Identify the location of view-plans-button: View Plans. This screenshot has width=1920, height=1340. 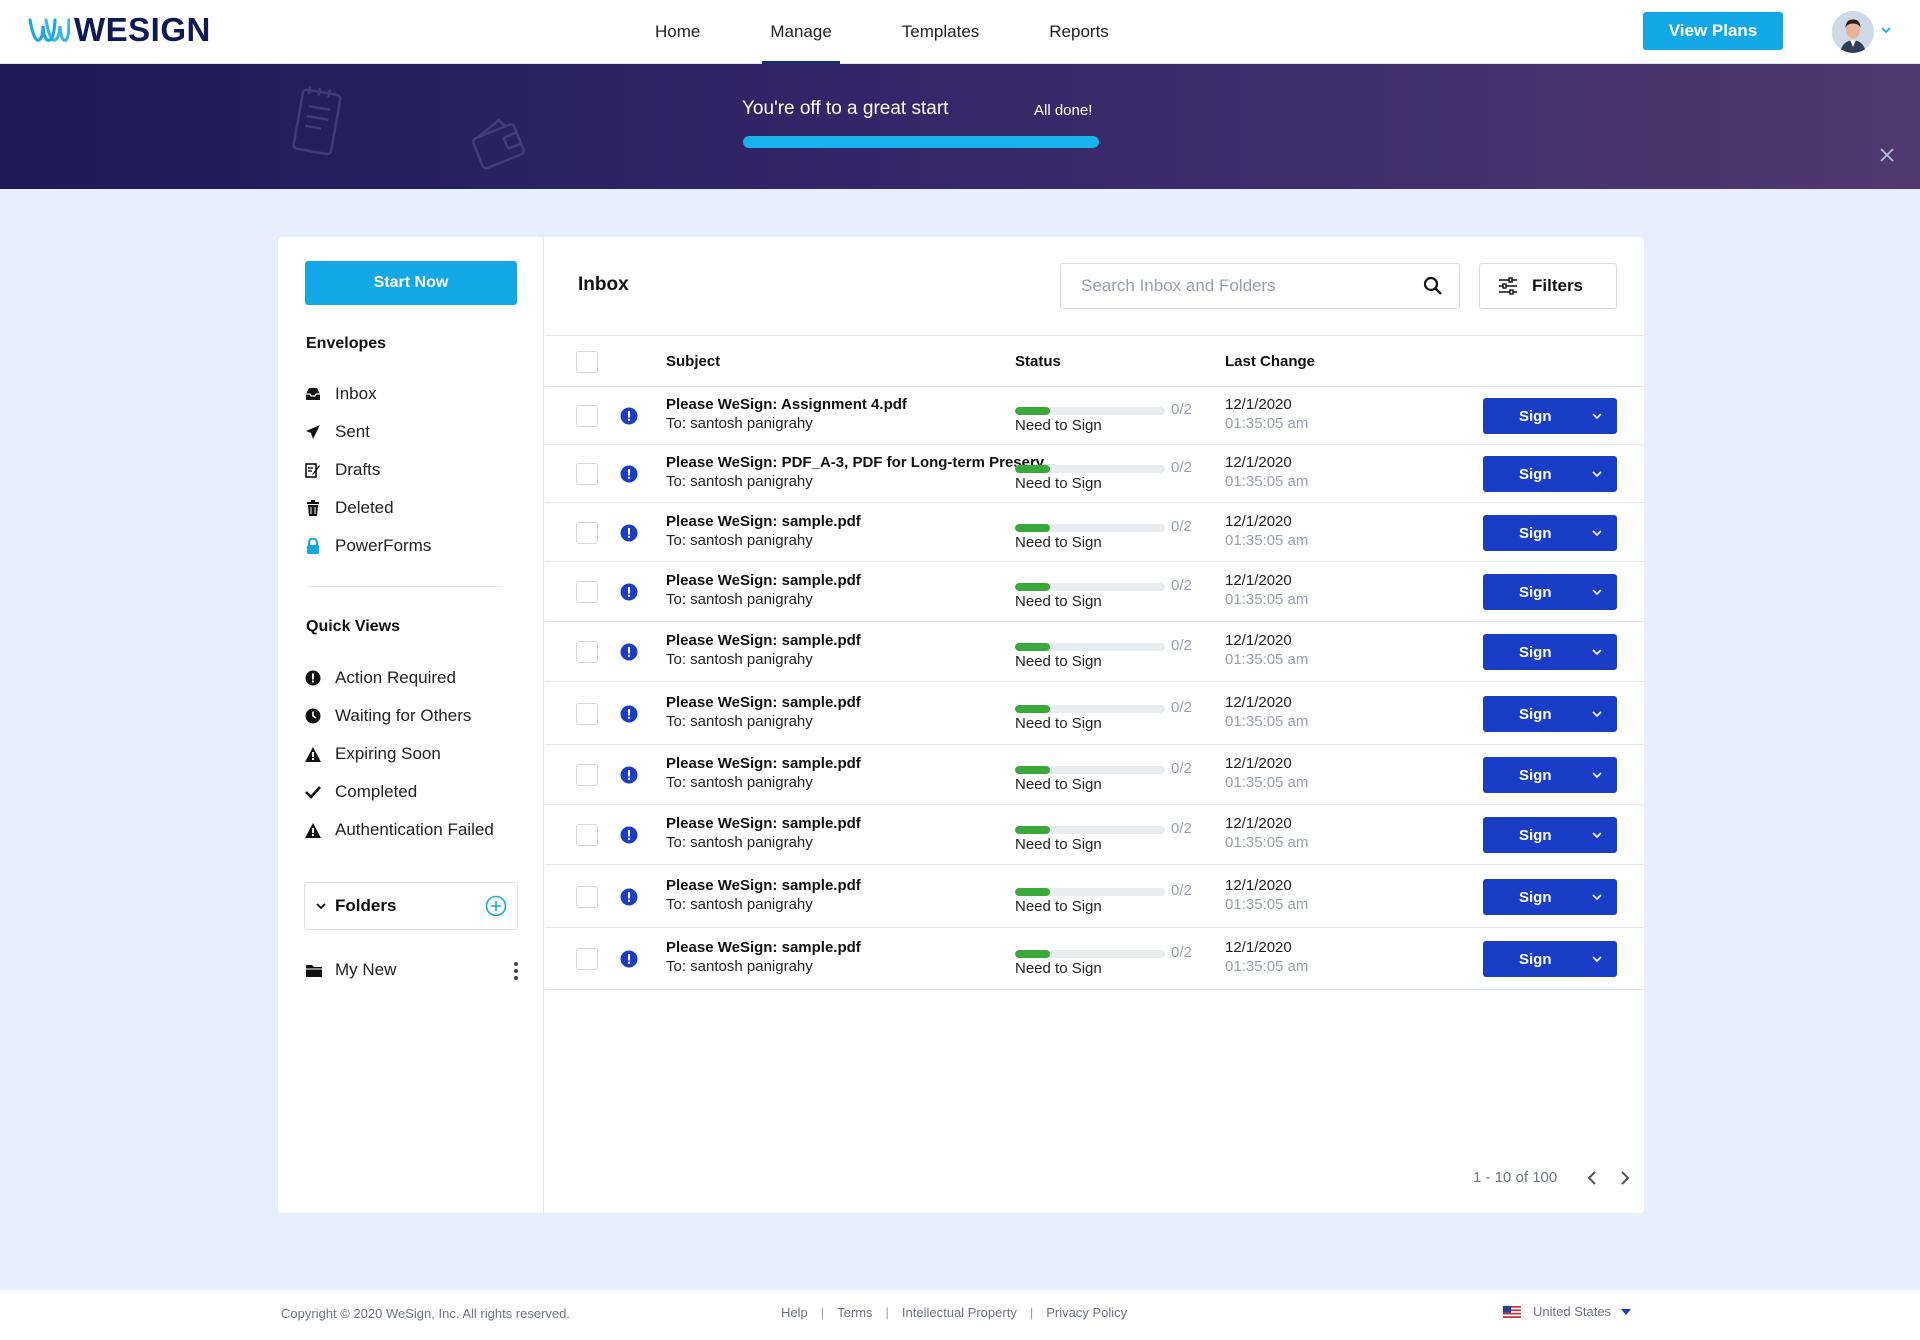
(1713, 31).